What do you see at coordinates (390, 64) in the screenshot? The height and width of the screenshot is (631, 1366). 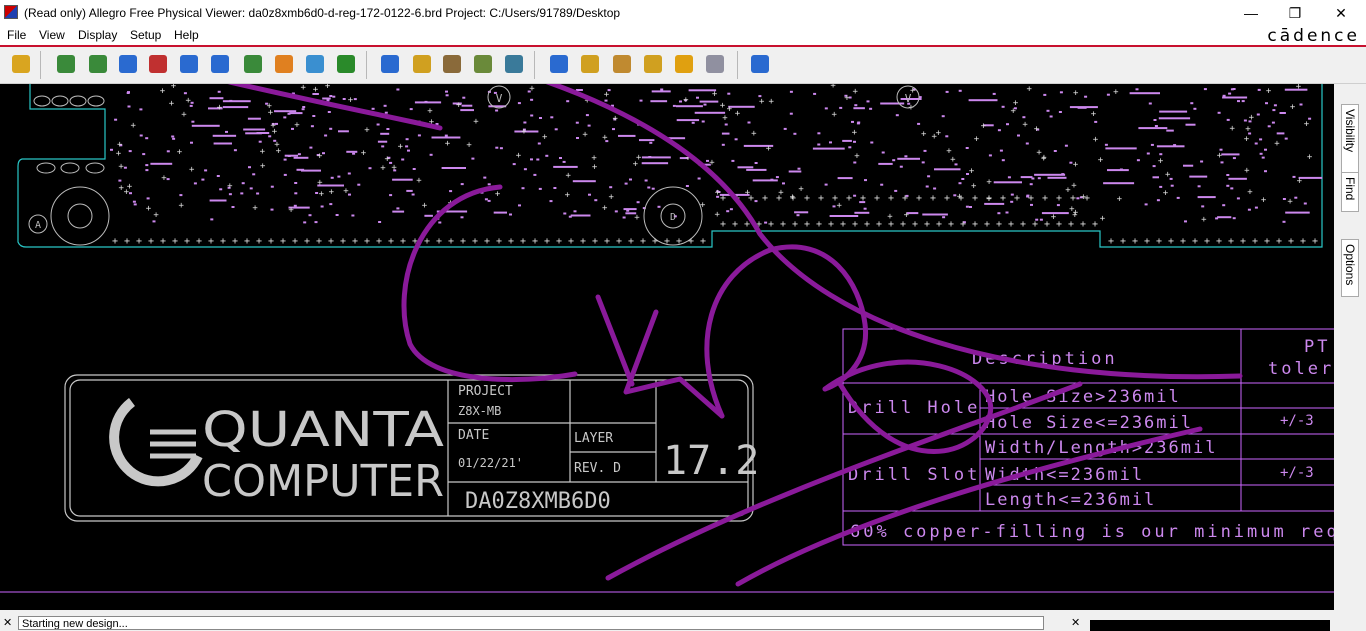 I see `grid-button` at bounding box center [390, 64].